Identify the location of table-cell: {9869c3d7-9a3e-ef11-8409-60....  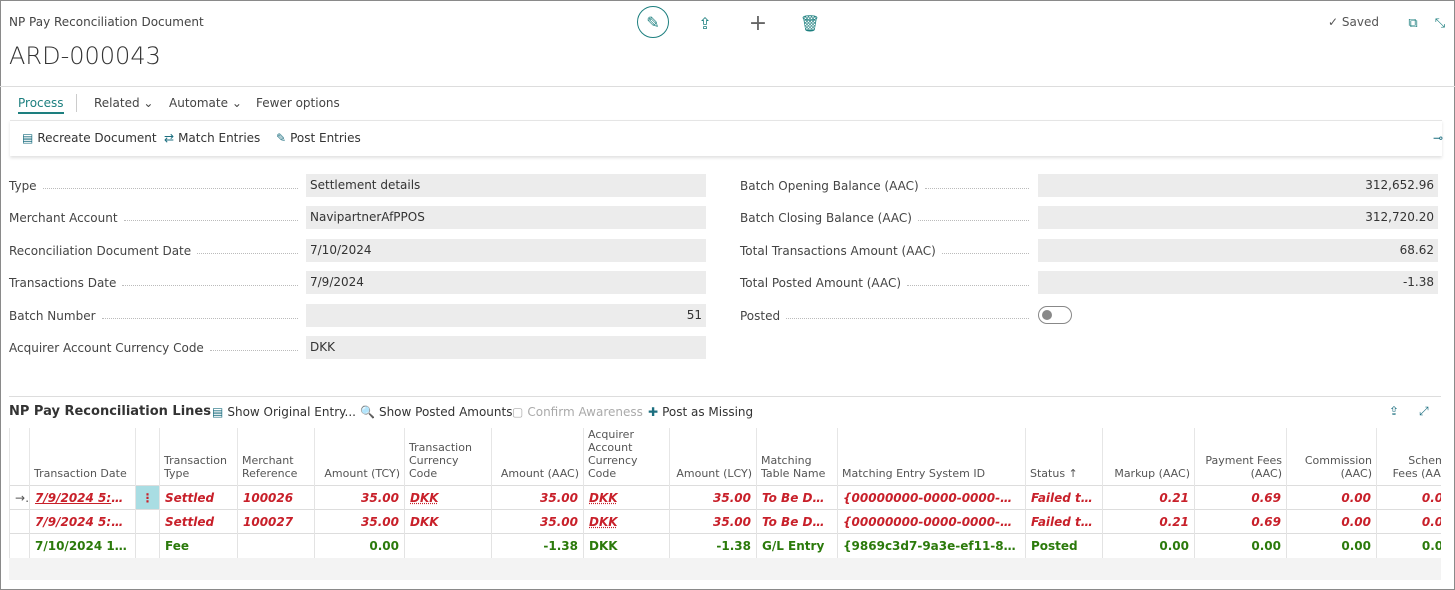
(931, 545).